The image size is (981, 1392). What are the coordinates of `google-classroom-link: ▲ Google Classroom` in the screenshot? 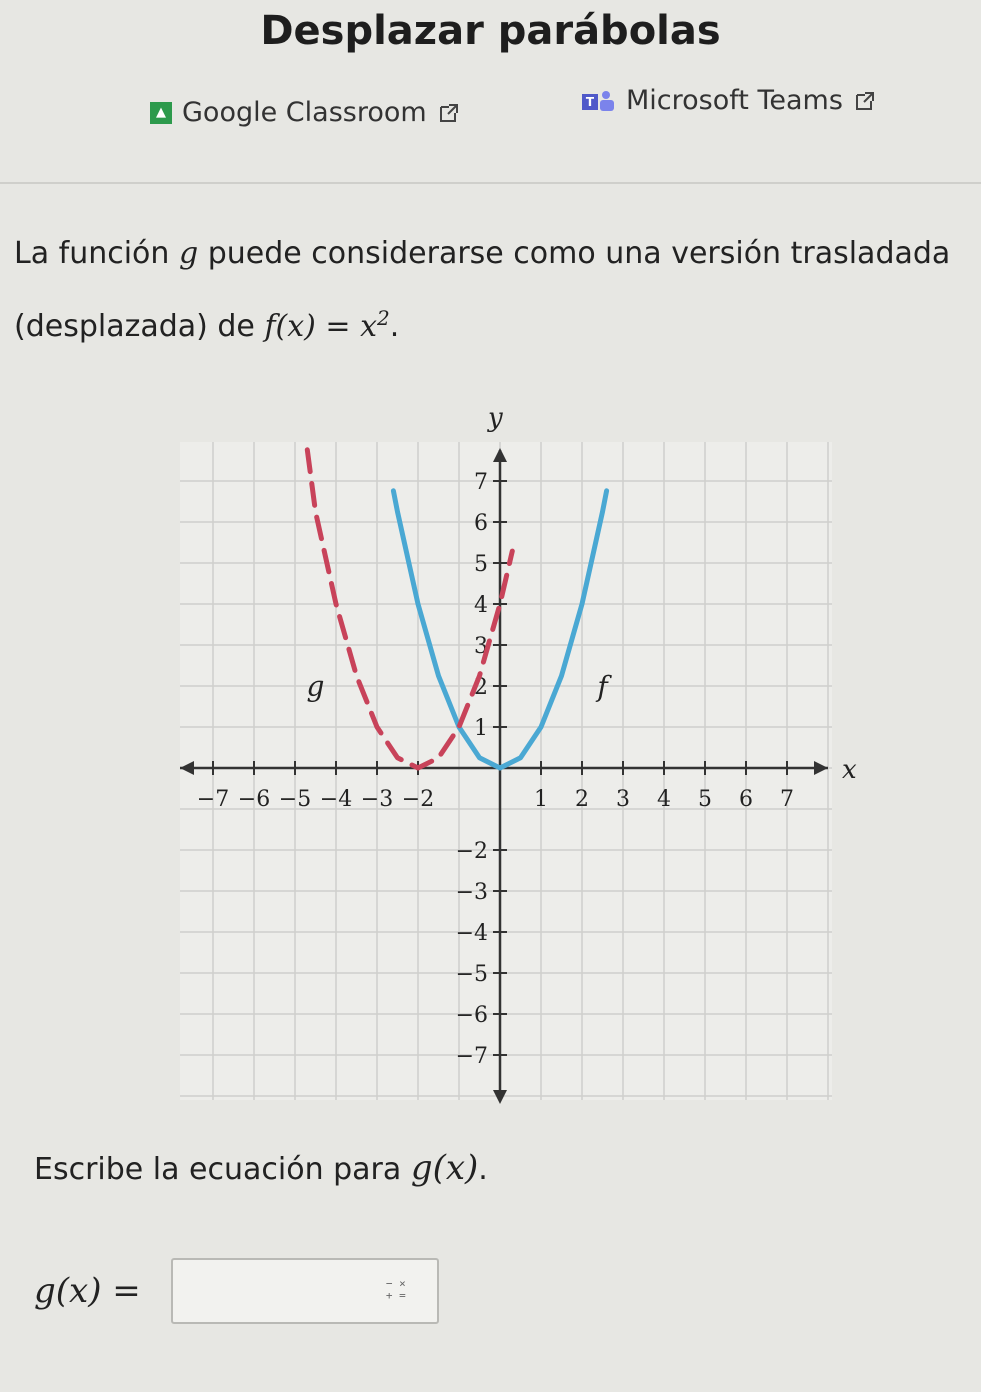 It's located at (305, 112).